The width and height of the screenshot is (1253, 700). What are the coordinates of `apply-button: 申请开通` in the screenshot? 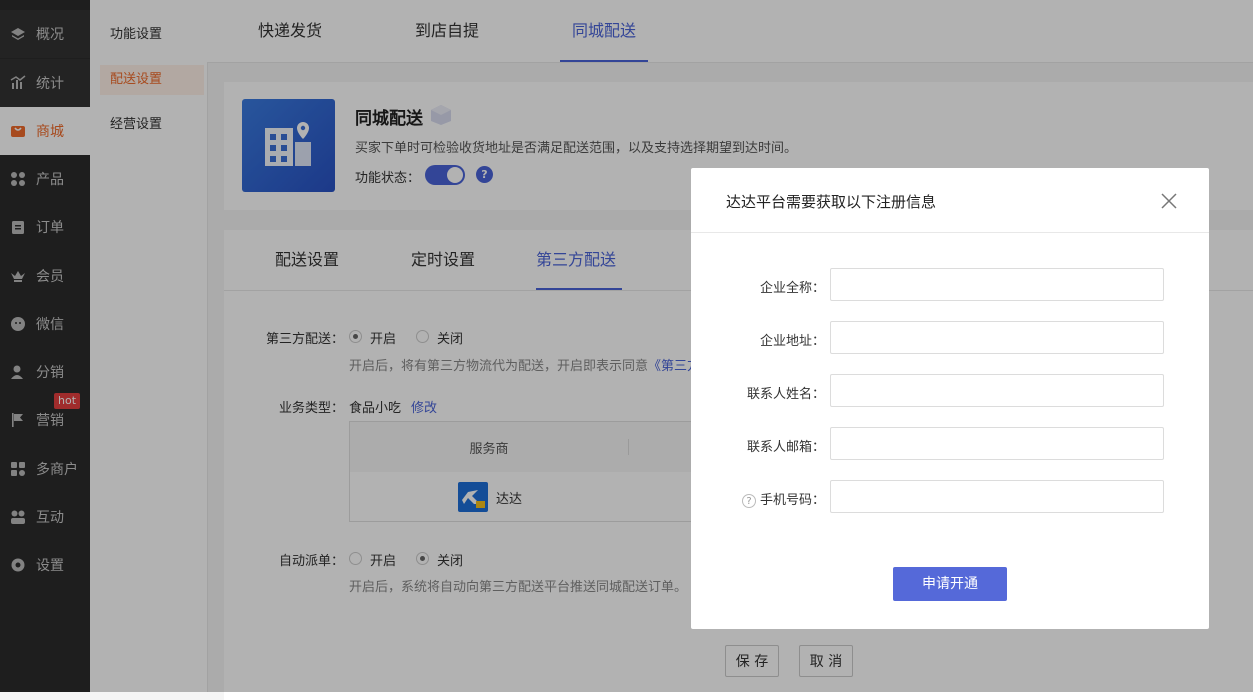 It's located at (950, 584).